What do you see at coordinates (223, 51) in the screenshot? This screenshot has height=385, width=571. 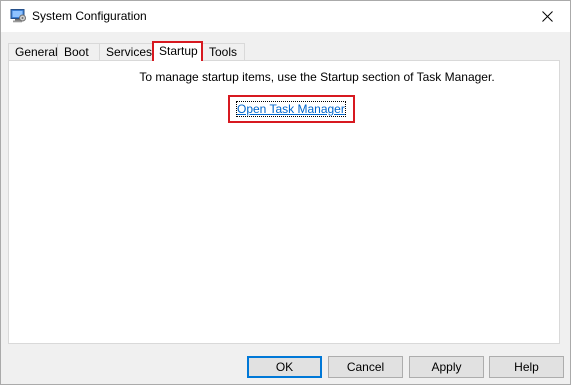 I see `tab-tools: Tools` at bounding box center [223, 51].